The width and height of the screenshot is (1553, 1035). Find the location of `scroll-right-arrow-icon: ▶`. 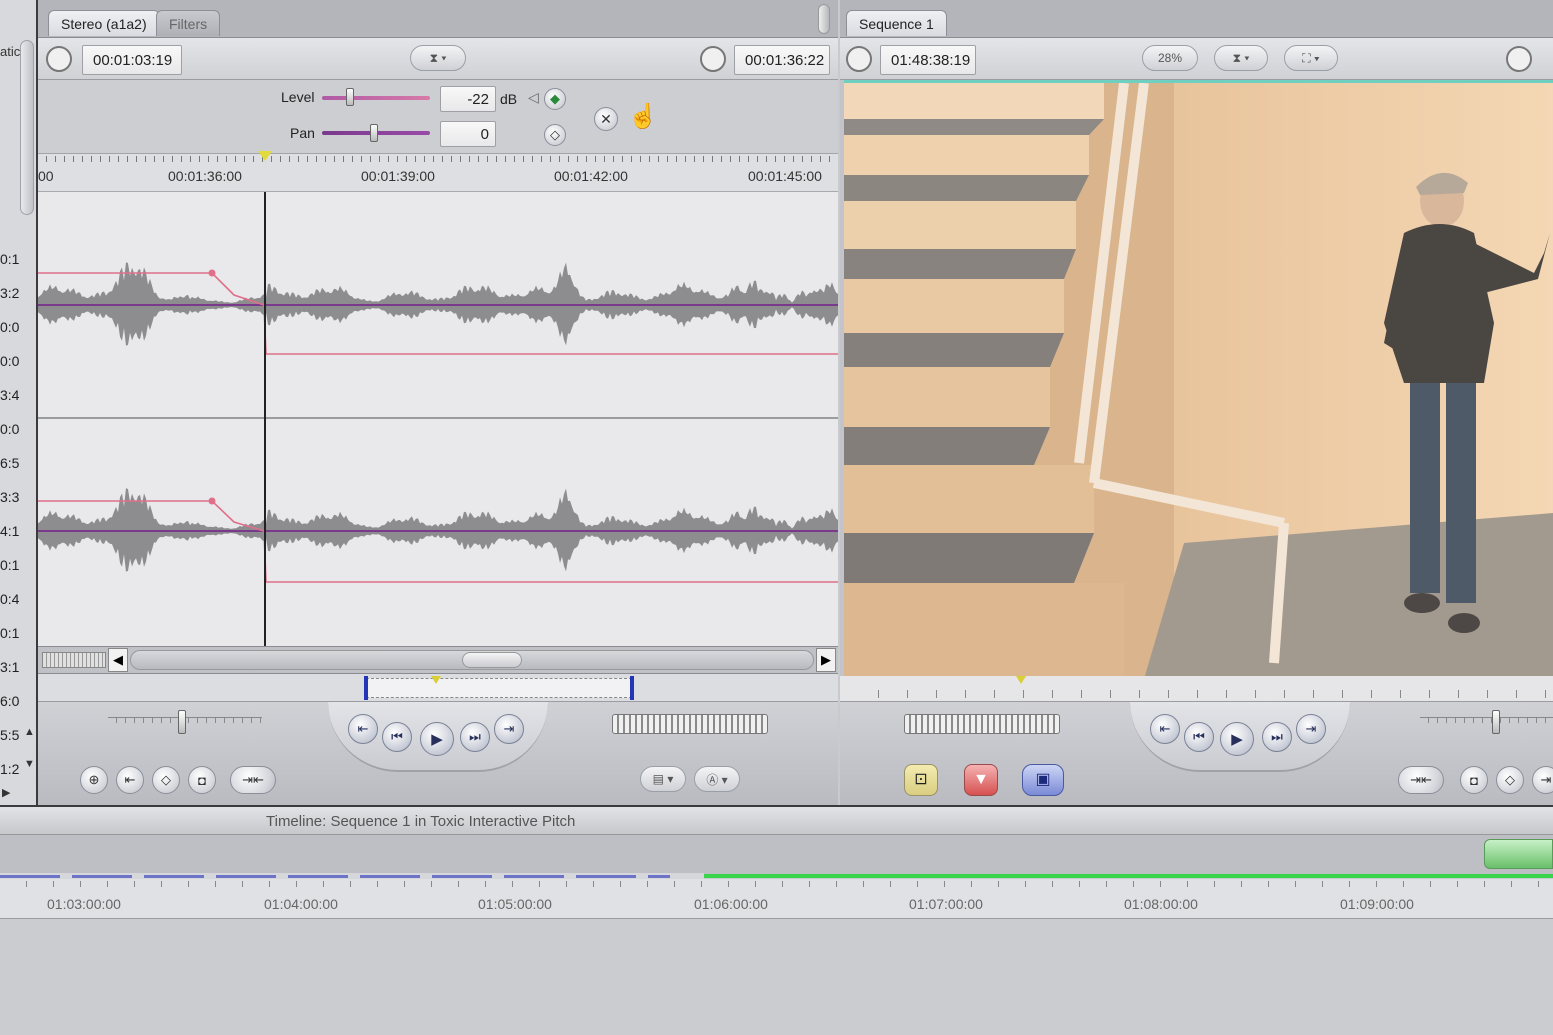

scroll-right-arrow-icon: ▶ is located at coordinates (826, 660).